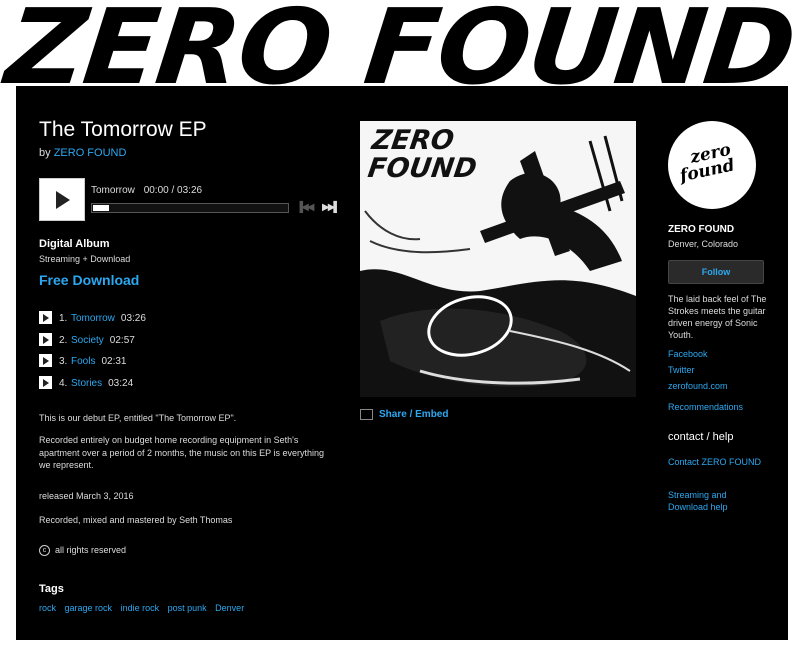 Image resolution: width=800 pixels, height=649 pixels. What do you see at coordinates (63, 318) in the screenshot?
I see `track-number: 1.` at bounding box center [63, 318].